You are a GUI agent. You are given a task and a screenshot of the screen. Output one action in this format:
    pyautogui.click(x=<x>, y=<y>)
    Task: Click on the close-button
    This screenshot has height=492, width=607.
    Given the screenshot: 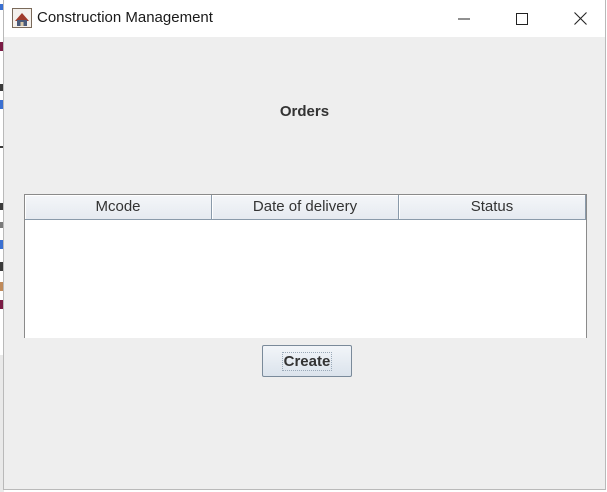 What is the action you would take?
    pyautogui.click(x=579, y=18)
    